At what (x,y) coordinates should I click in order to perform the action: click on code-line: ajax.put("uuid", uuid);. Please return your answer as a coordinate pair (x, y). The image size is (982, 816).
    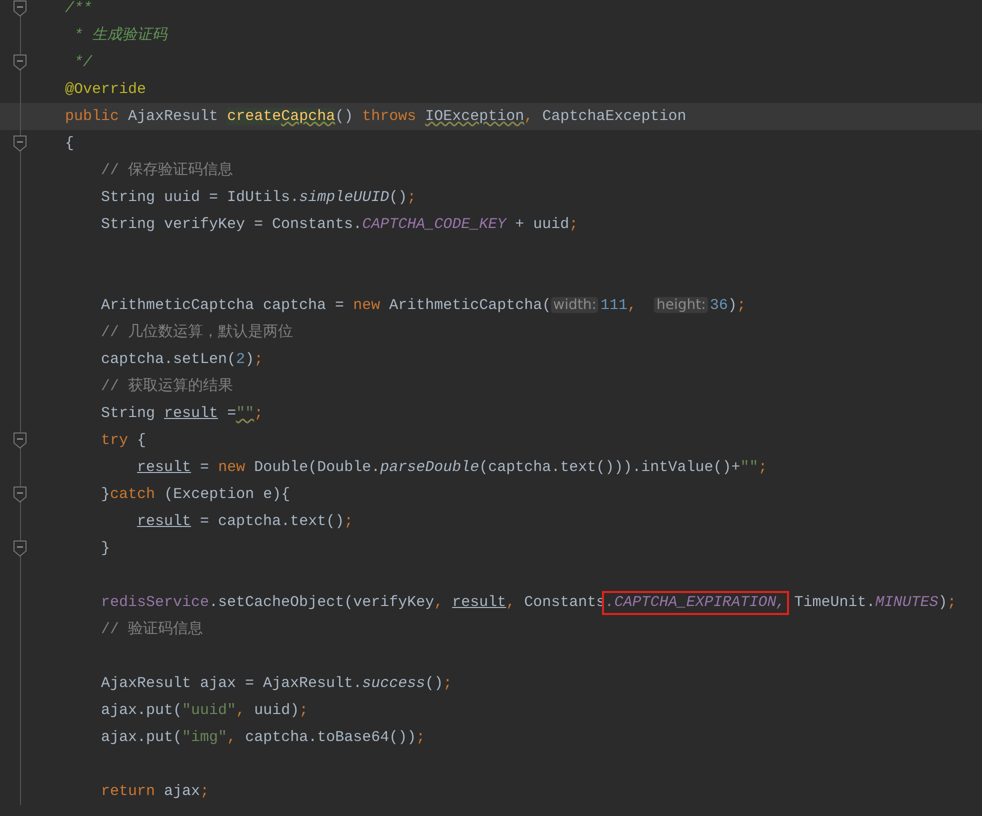
    Looking at the image, I should click on (204, 711).